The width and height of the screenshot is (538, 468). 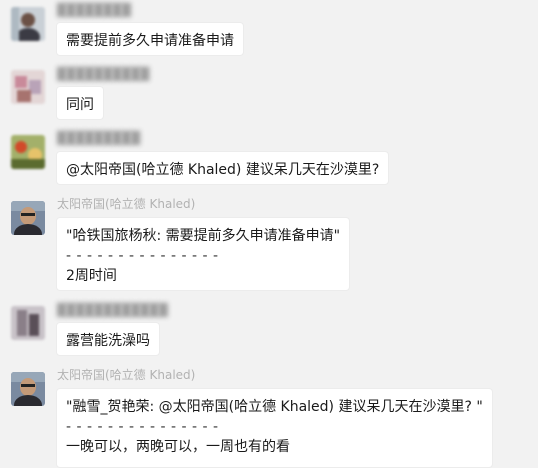 I want to click on message-text: 需要提前多久申请准备申请, so click(x=150, y=41).